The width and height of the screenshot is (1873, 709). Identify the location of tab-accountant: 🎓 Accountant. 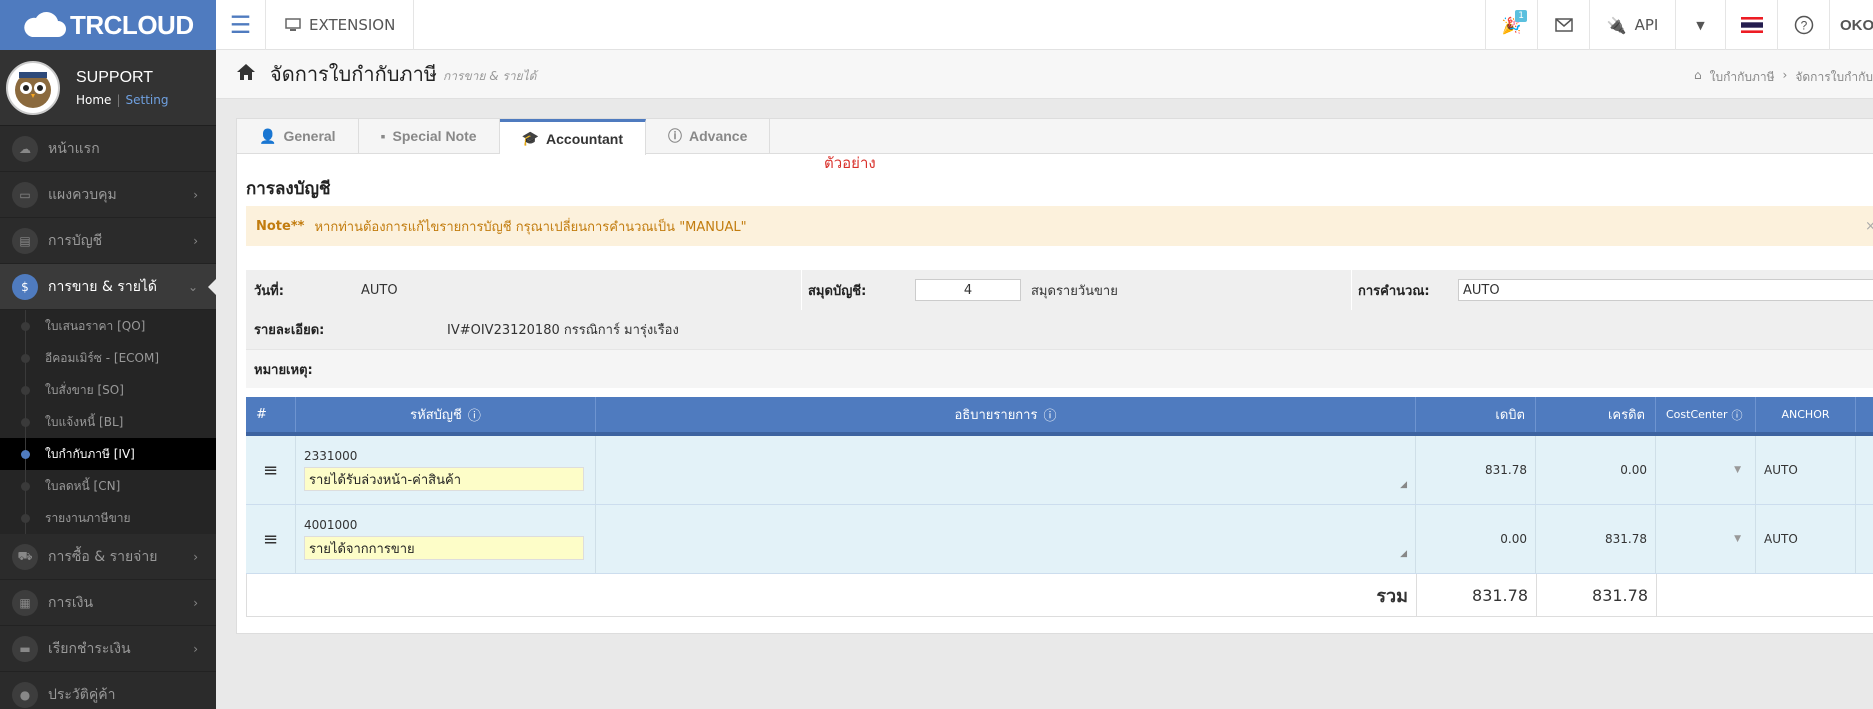
(573, 137).